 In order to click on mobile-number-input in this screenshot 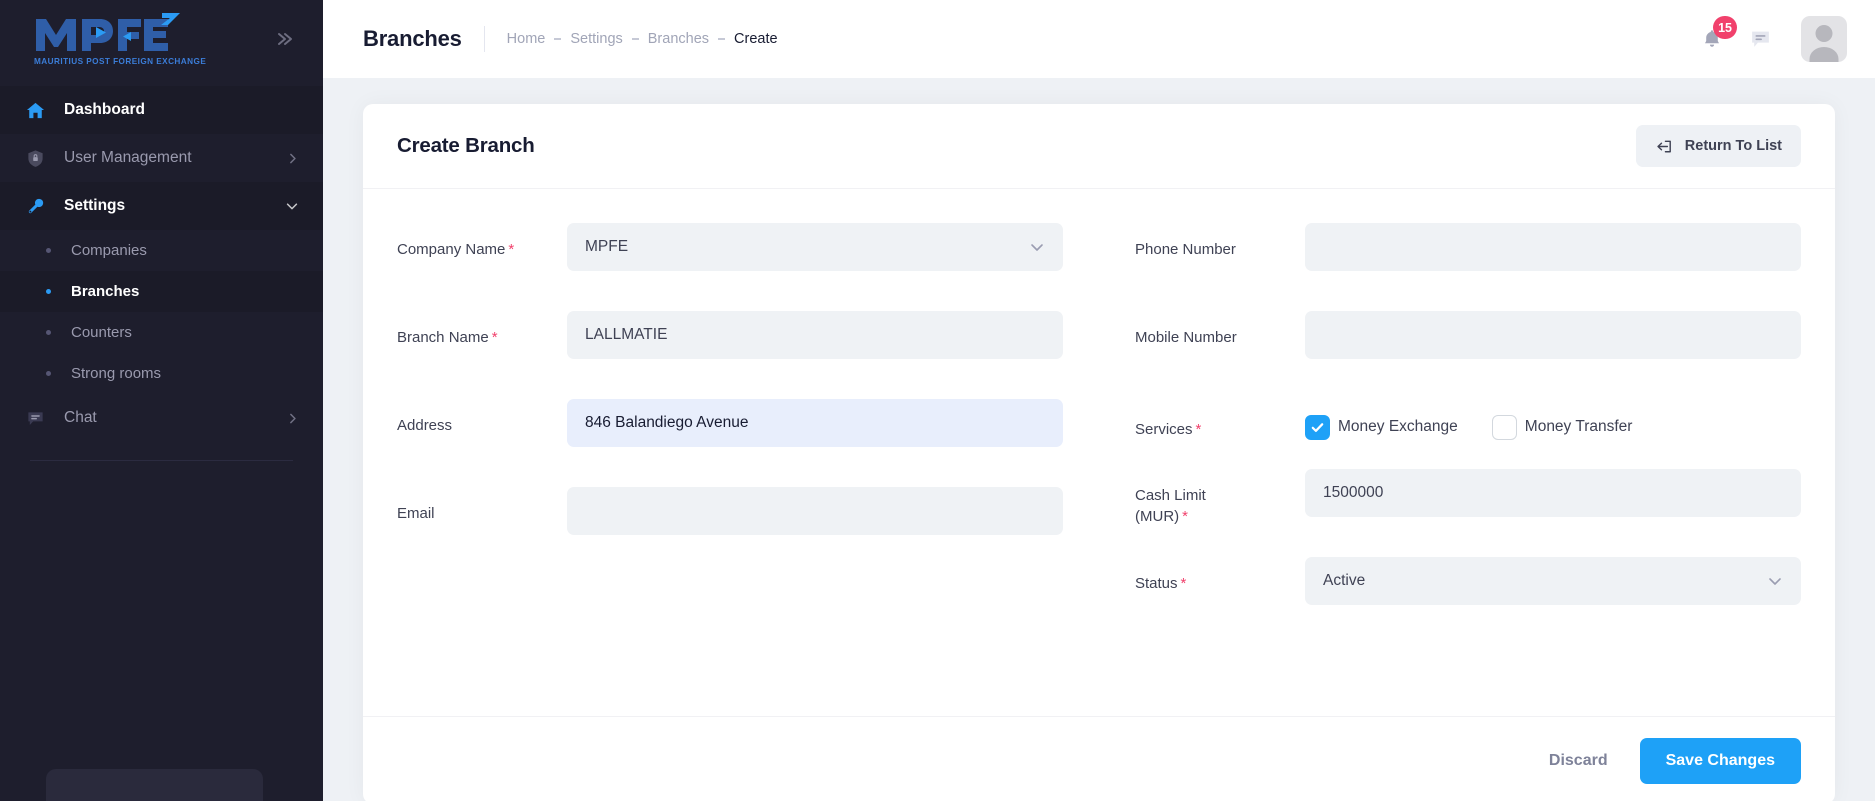, I will do `click(1553, 335)`.